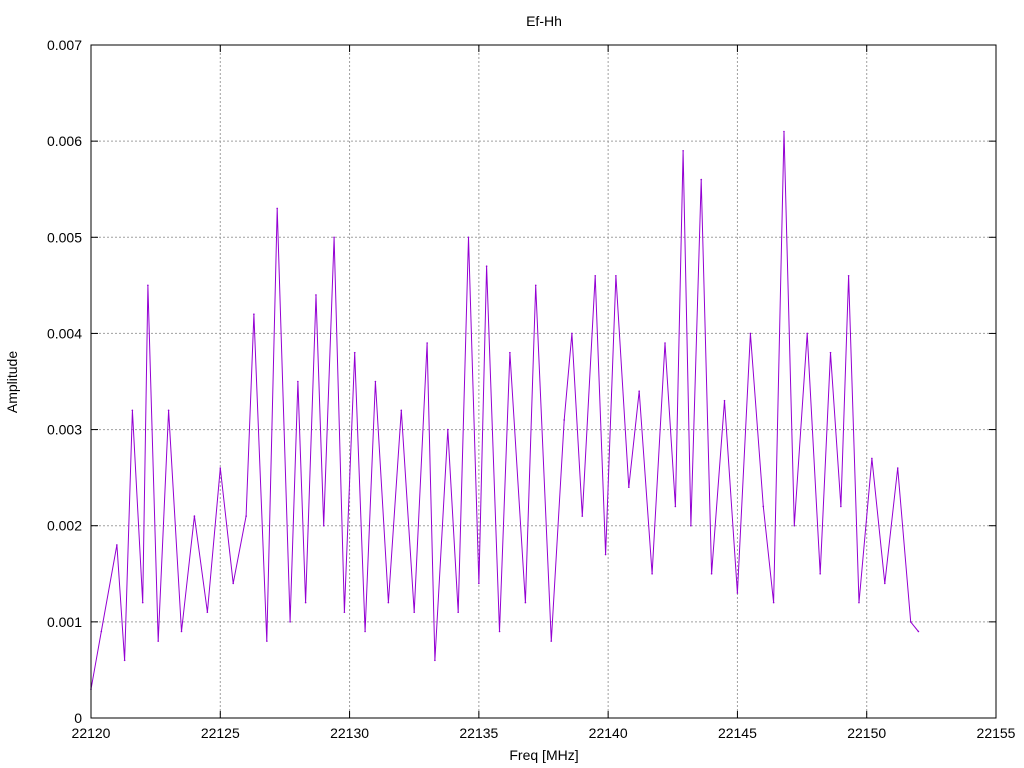  Describe the element at coordinates (78, 718) in the screenshot. I see `y-tick-label: 0` at that location.